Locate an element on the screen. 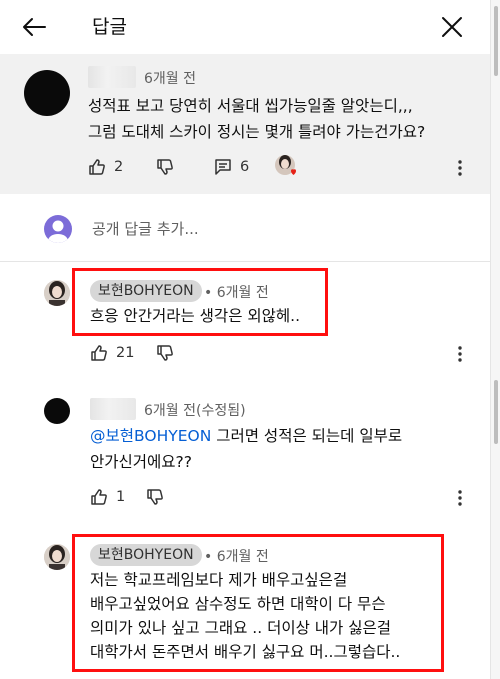 The image size is (500, 679). like-button: 1 is located at coordinates (107, 497).